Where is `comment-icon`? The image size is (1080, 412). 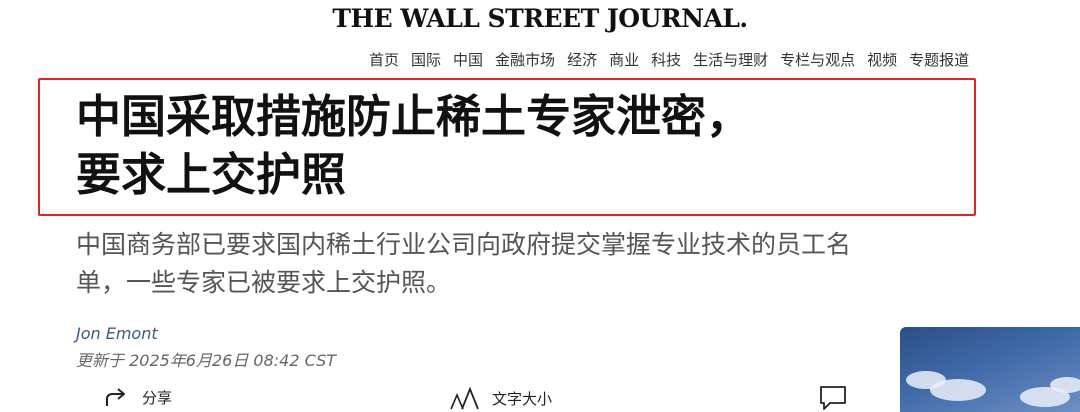
comment-icon is located at coordinates (833, 398).